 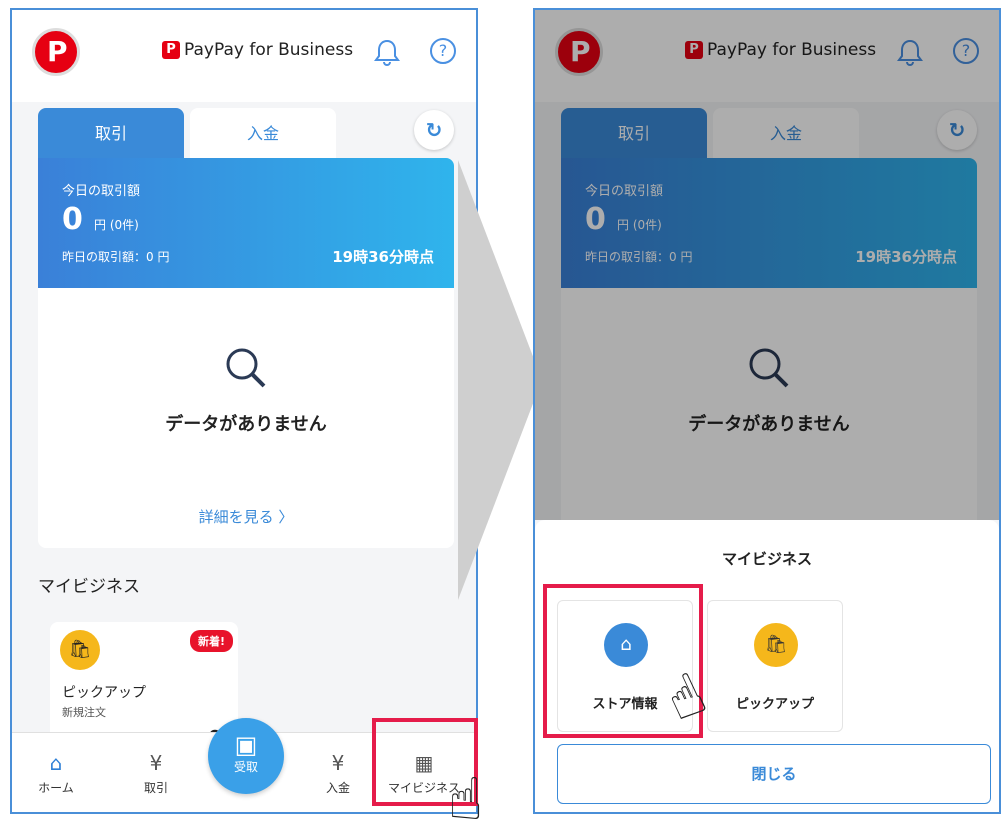 What do you see at coordinates (387, 52) in the screenshot?
I see `bell-icon` at bounding box center [387, 52].